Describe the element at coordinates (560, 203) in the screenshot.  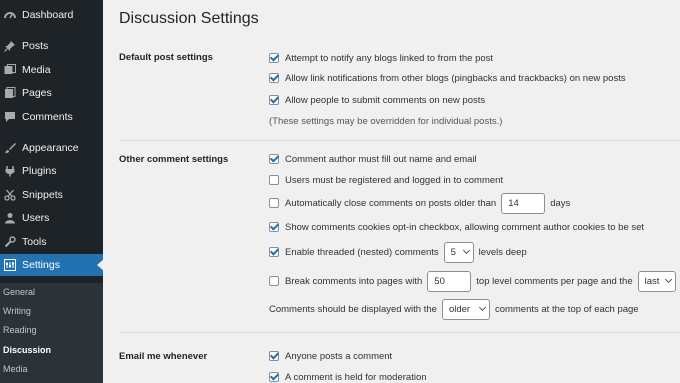
I see `option-suffix: days` at that location.